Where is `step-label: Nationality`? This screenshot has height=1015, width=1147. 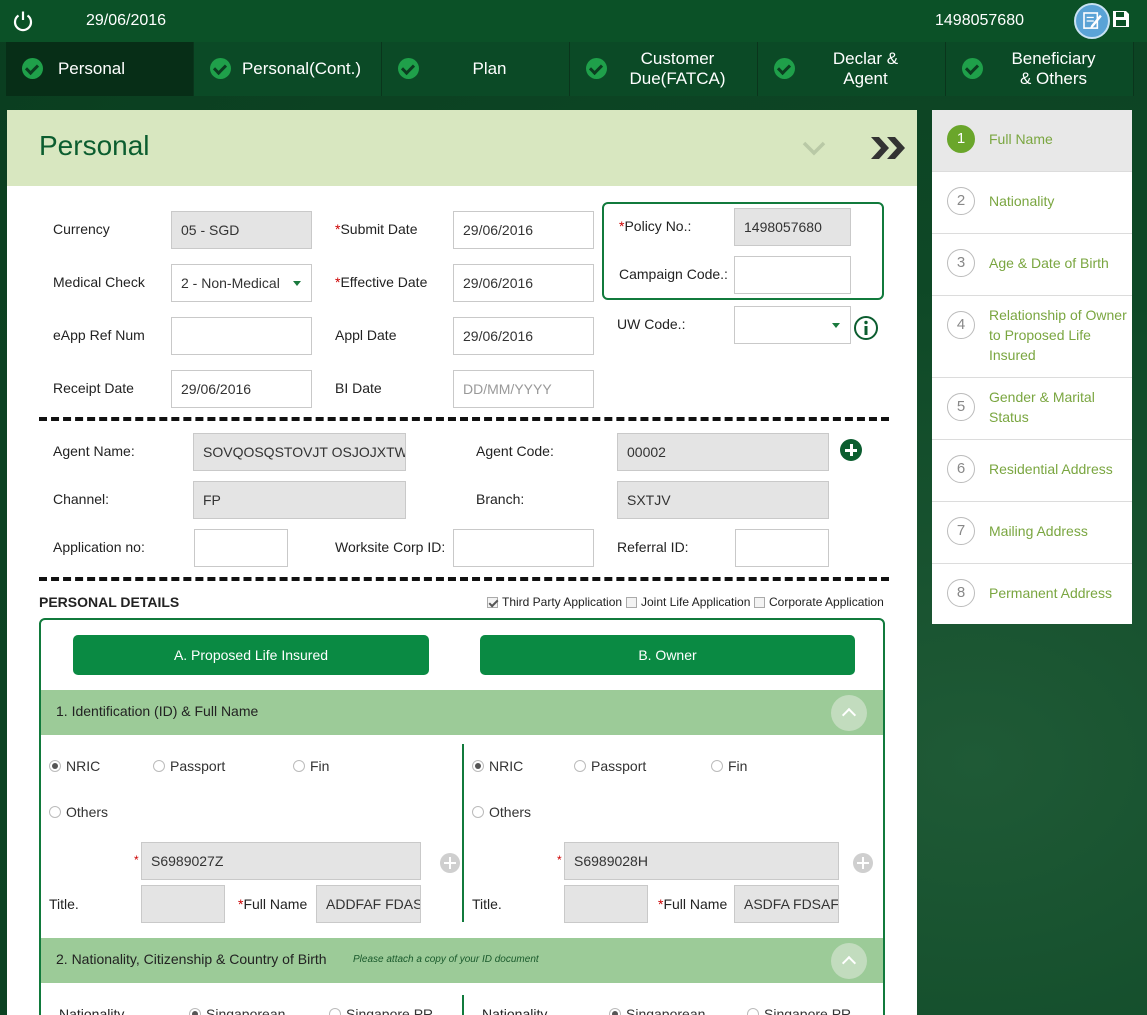 step-label: Nationality is located at coordinates (1022, 201).